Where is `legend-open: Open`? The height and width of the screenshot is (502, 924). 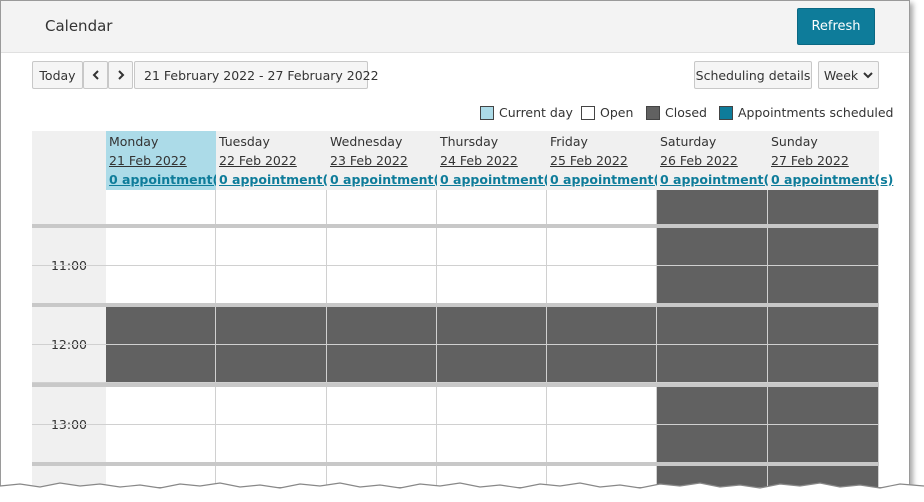
legend-open: Open is located at coordinates (607, 112).